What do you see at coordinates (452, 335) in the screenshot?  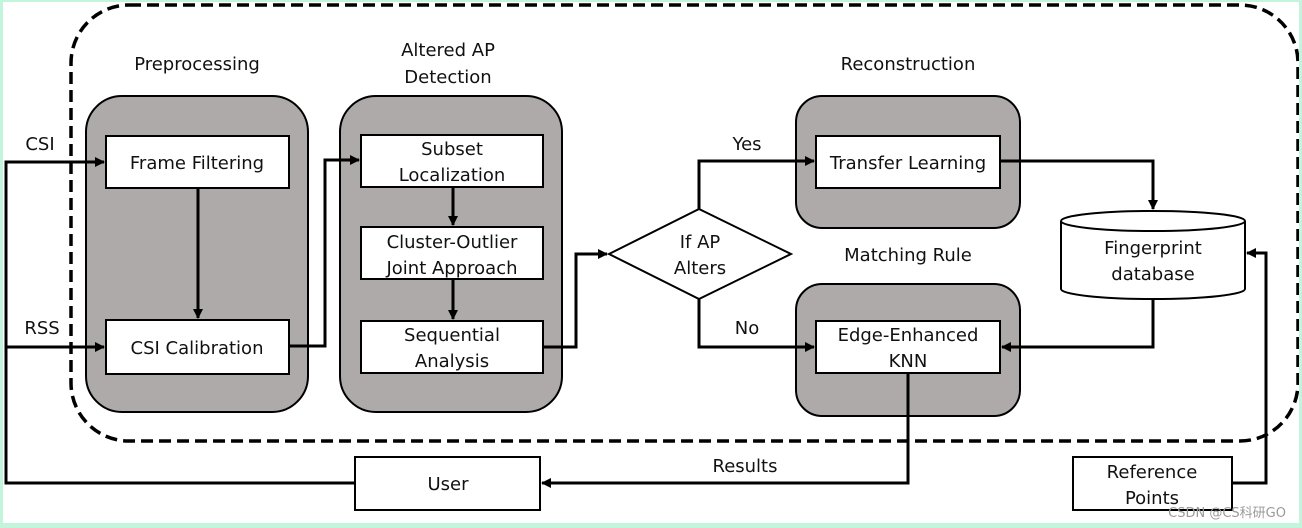 I see `node-sequential-analysis-line1: Sequential` at bounding box center [452, 335].